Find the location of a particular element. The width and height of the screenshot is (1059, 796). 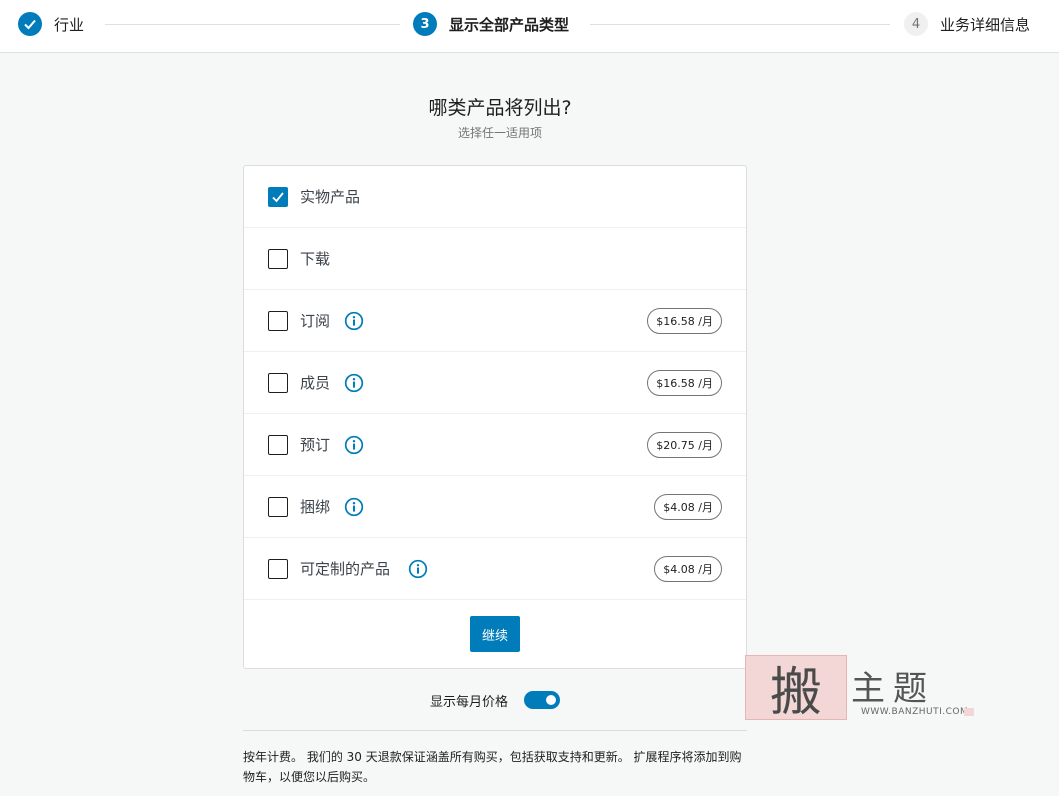

price-badge: $20.75 /月 is located at coordinates (684, 444).